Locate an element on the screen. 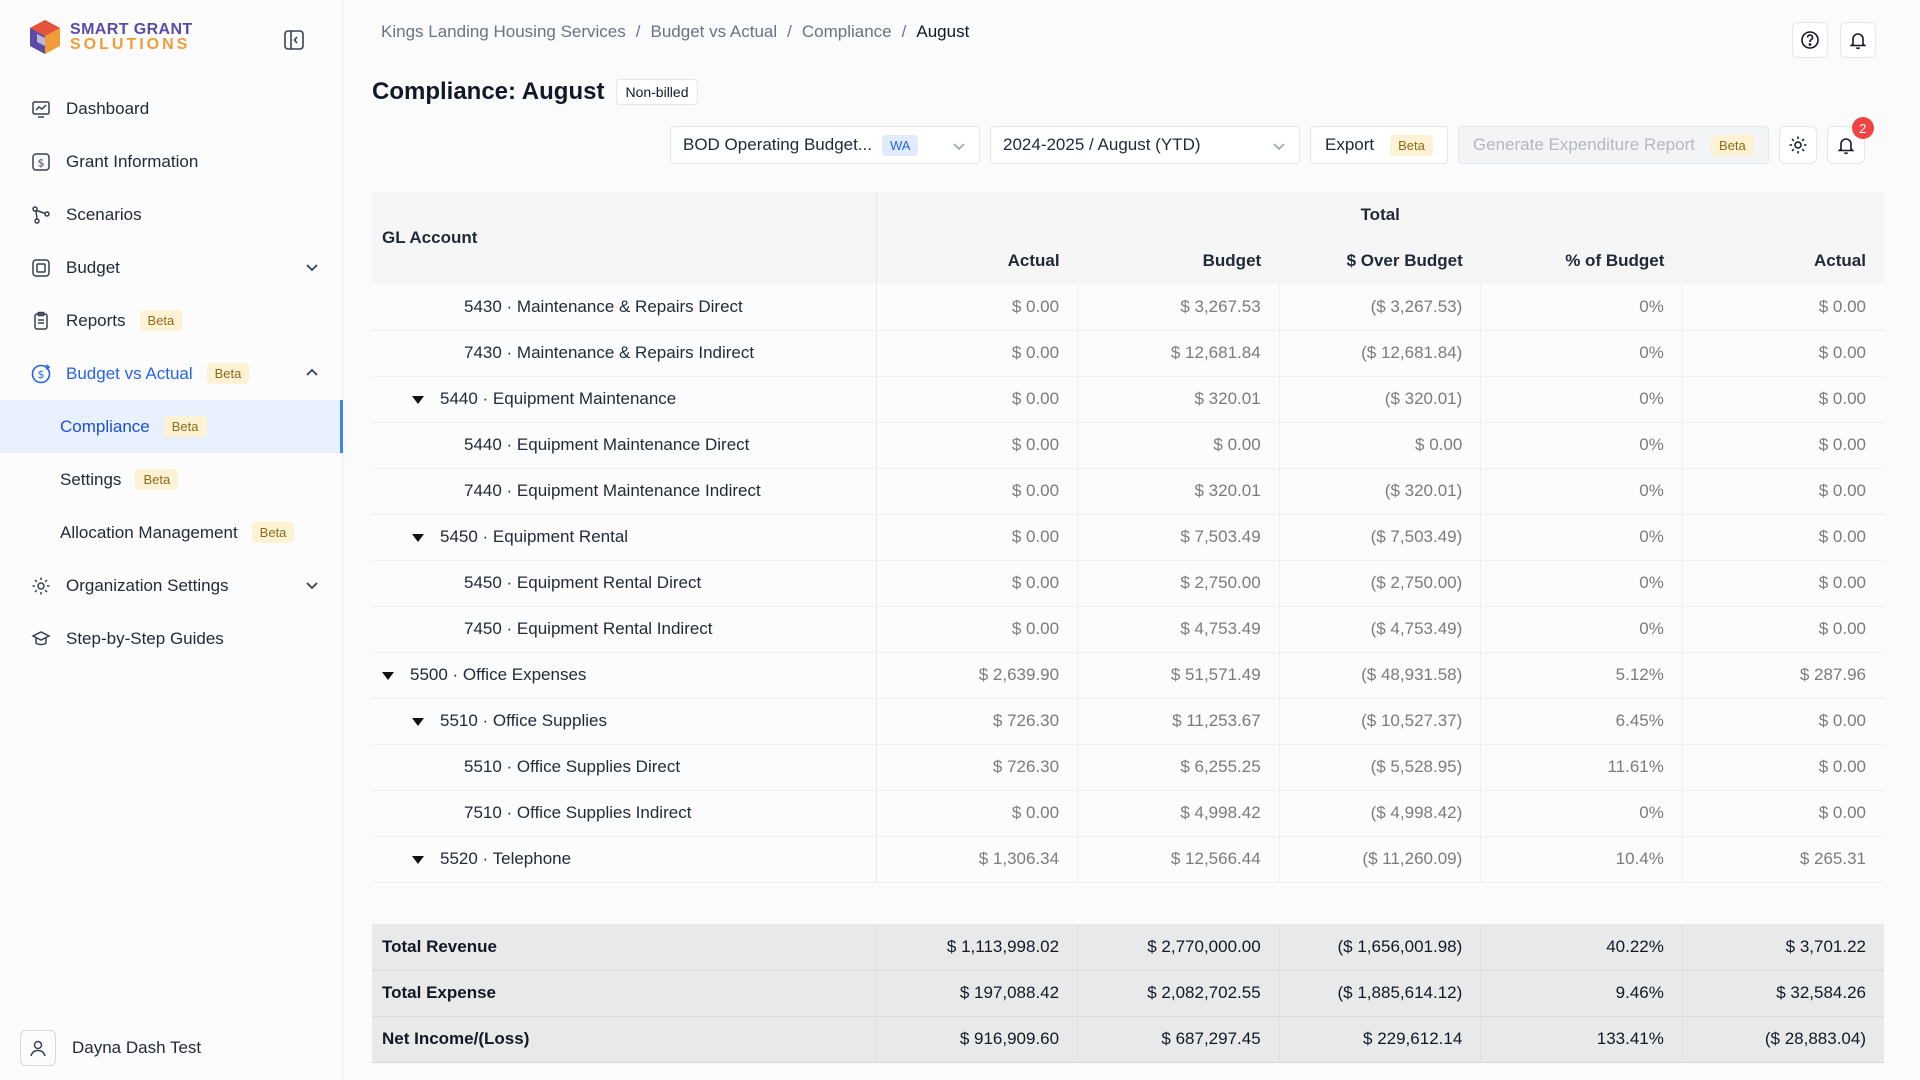  column-header-percent-of-budget: % of Budget is located at coordinates (1581, 261).